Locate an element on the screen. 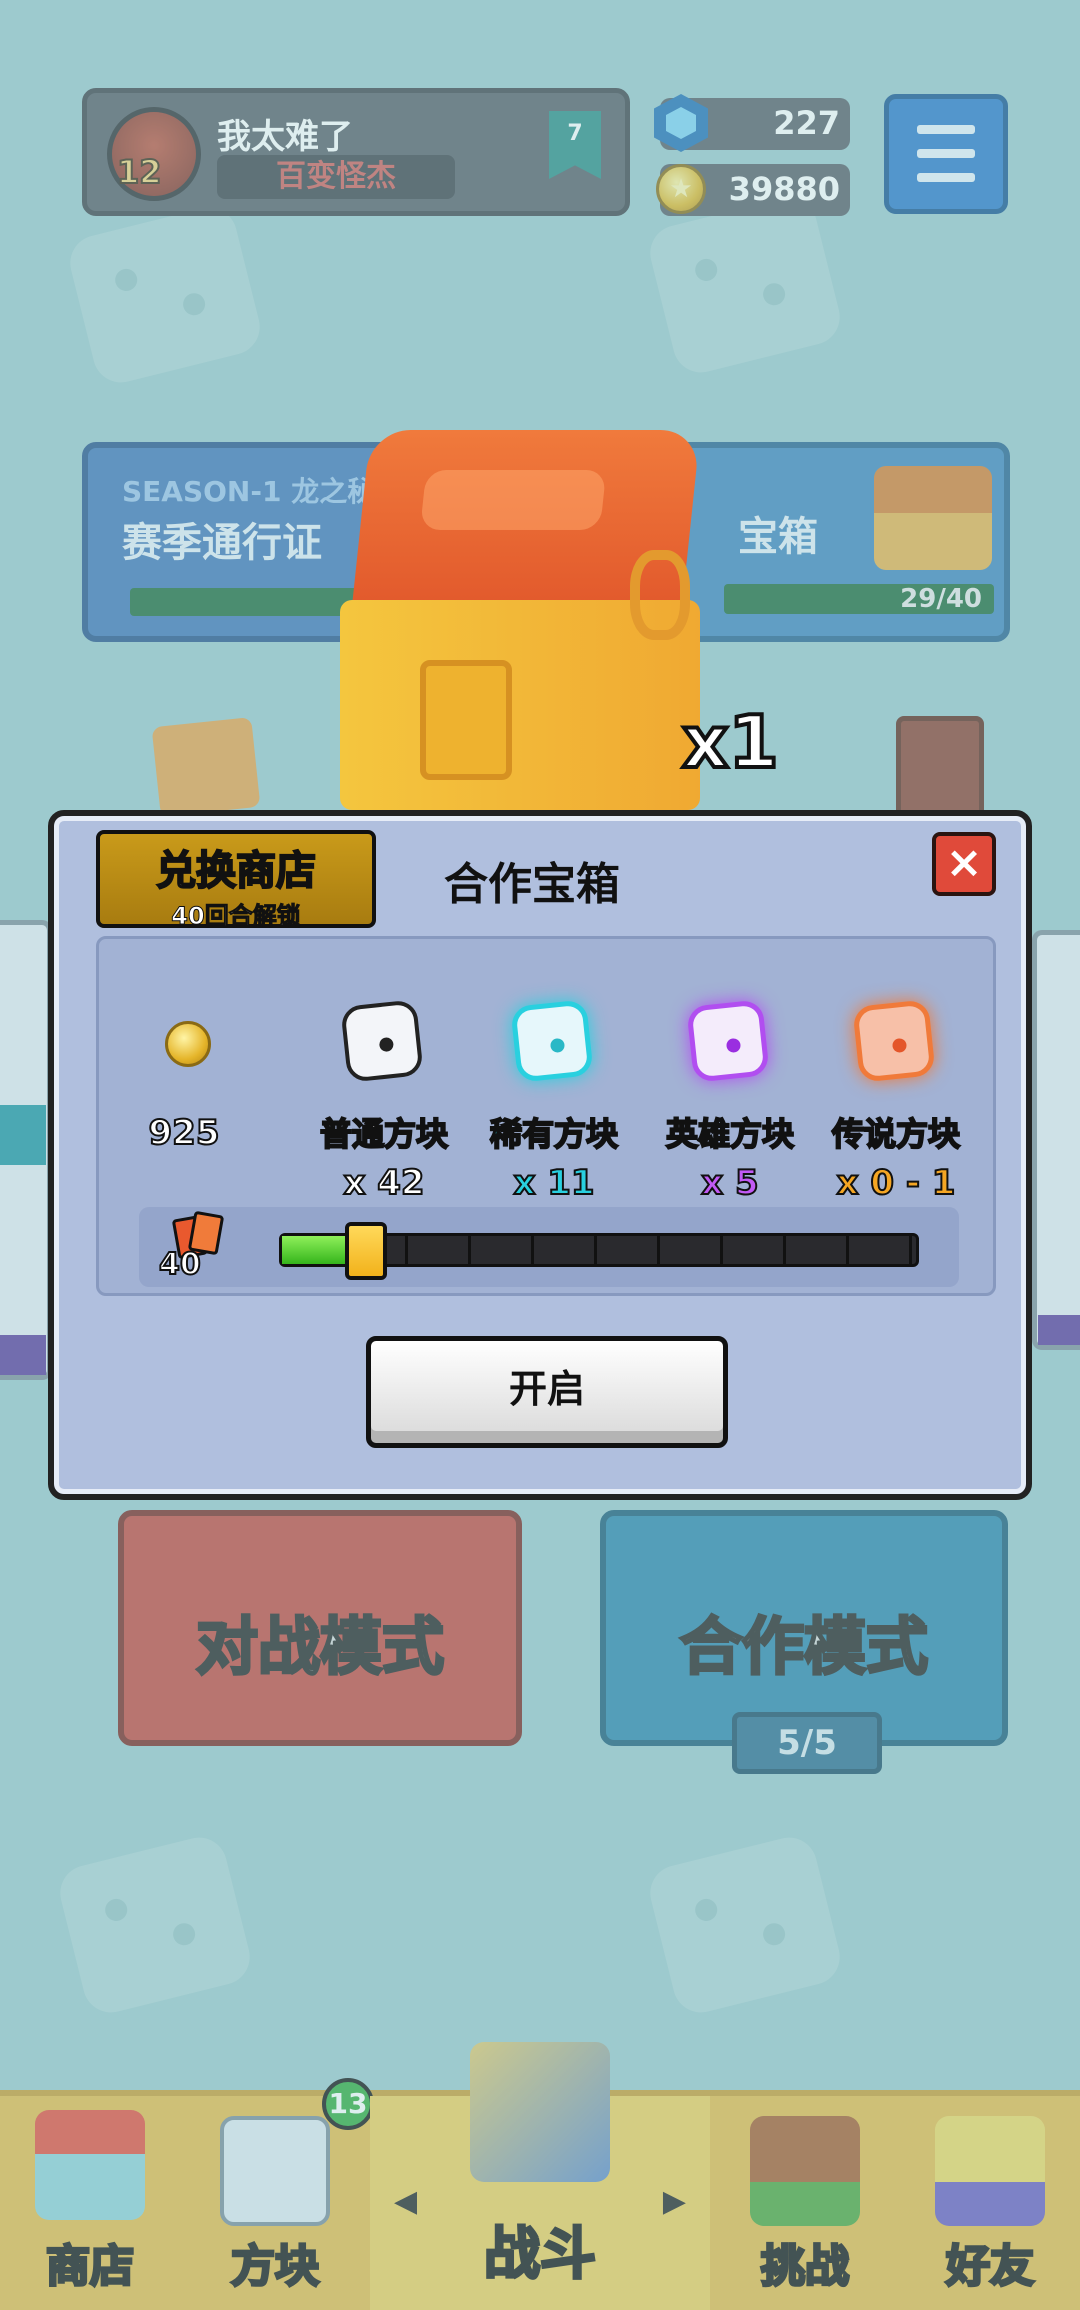 The height and width of the screenshot is (2310, 1080). wave-slider-track is located at coordinates (599, 1251).